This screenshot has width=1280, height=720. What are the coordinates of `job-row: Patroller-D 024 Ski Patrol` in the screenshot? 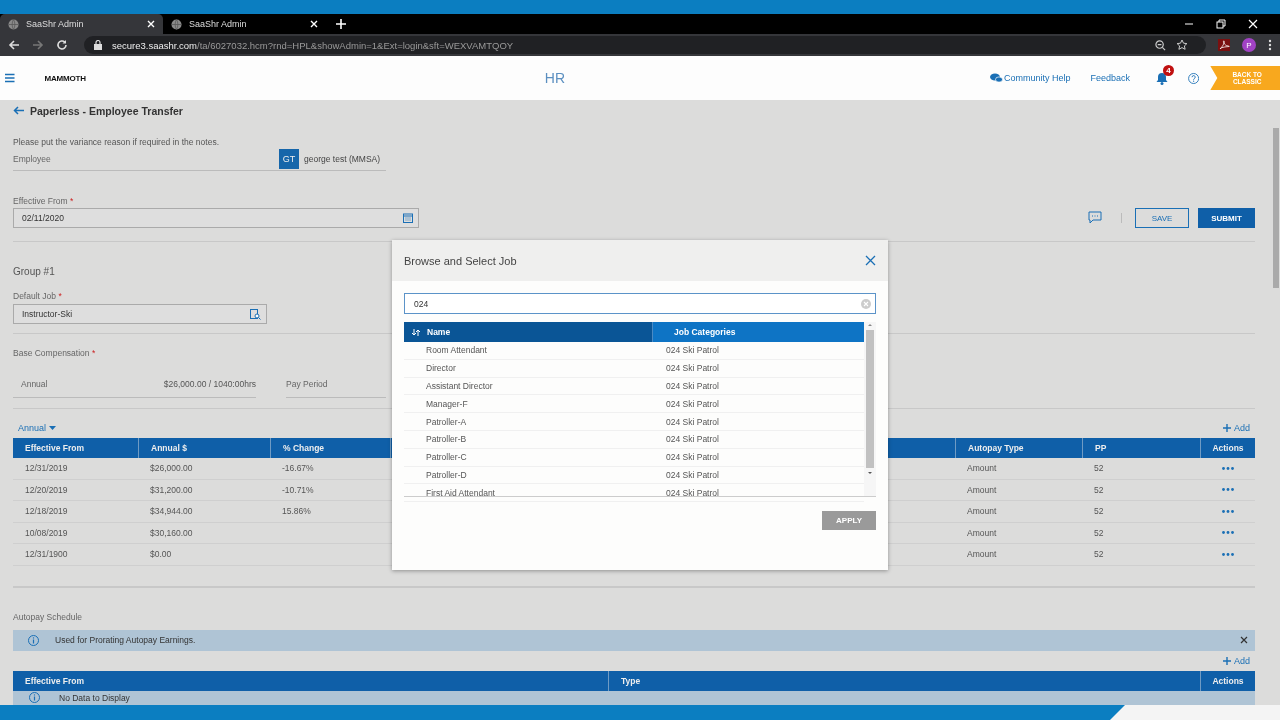 It's located at (634, 475).